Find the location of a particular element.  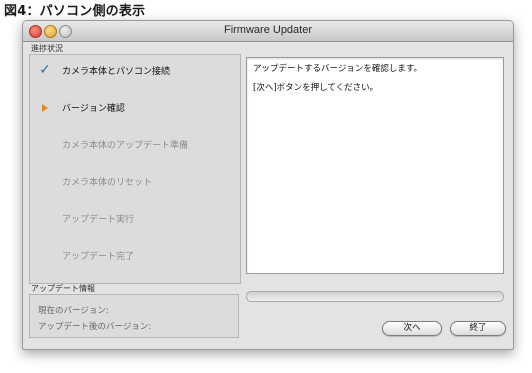

step-label: アップデート実行 is located at coordinates (98, 220).